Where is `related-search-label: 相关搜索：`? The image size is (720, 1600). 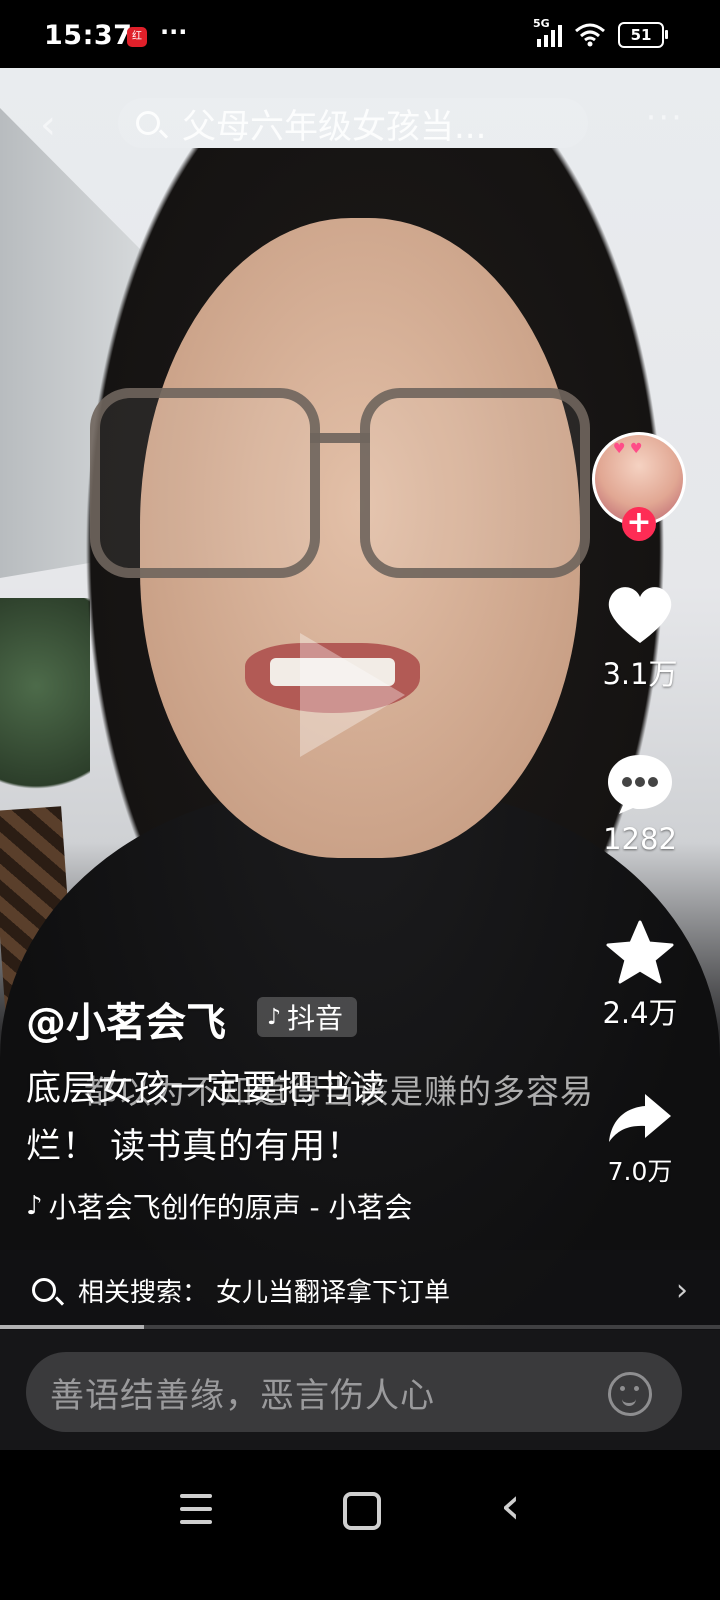 related-search-label: 相关搜索： is located at coordinates (143, 1292).